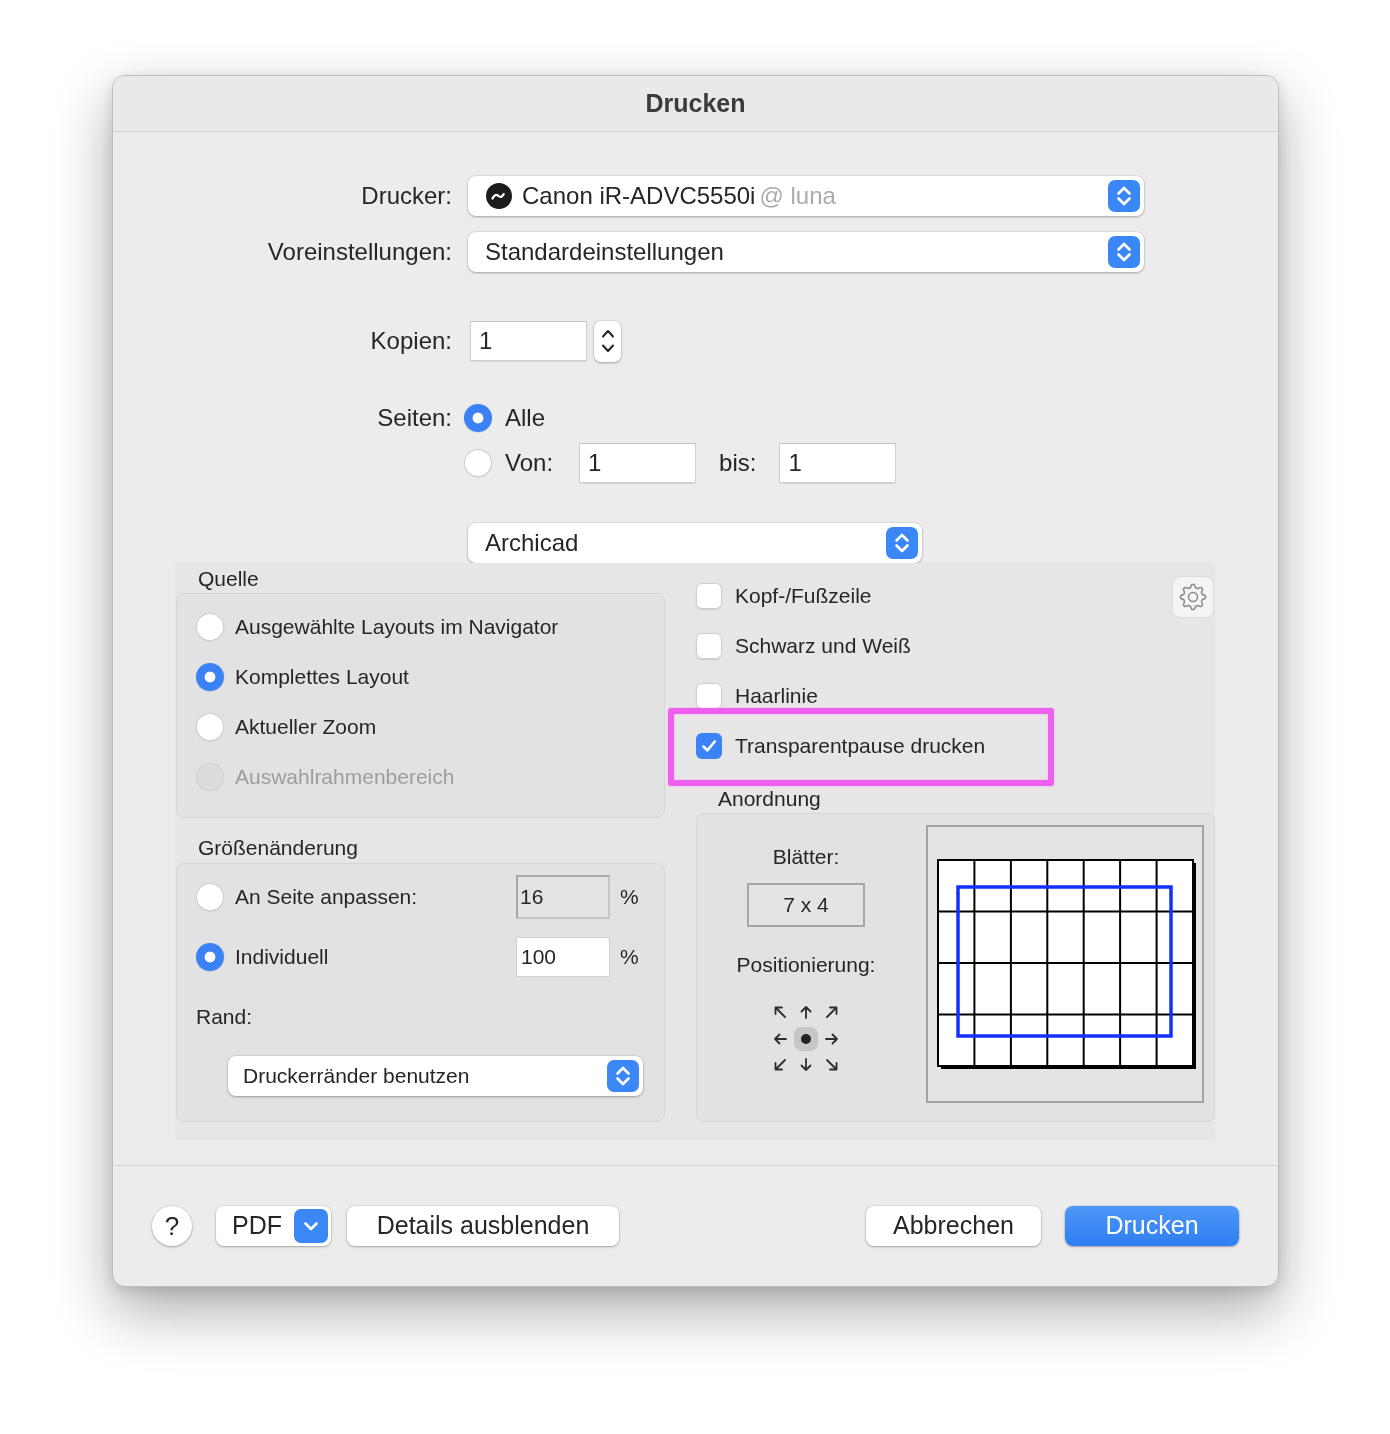 This screenshot has height=1434, width=1390. Describe the element at coordinates (435, 1076) in the screenshot. I see `margin-popup: Druckerränder benutzen` at that location.